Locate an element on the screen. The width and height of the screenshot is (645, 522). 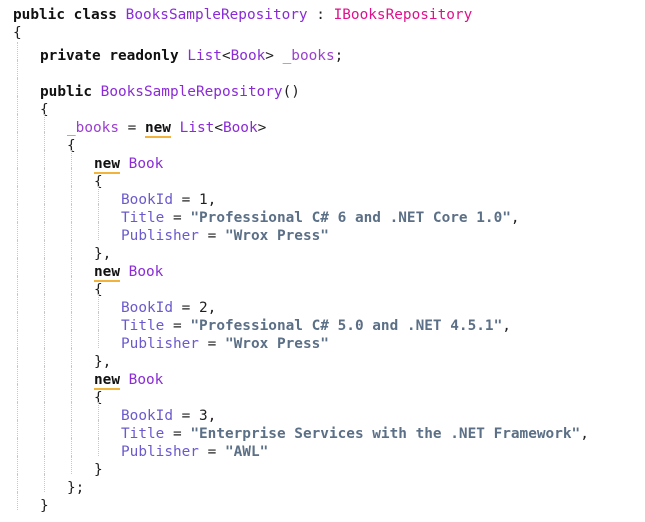
class-name: BooksSampleRepository is located at coordinates (216, 15).